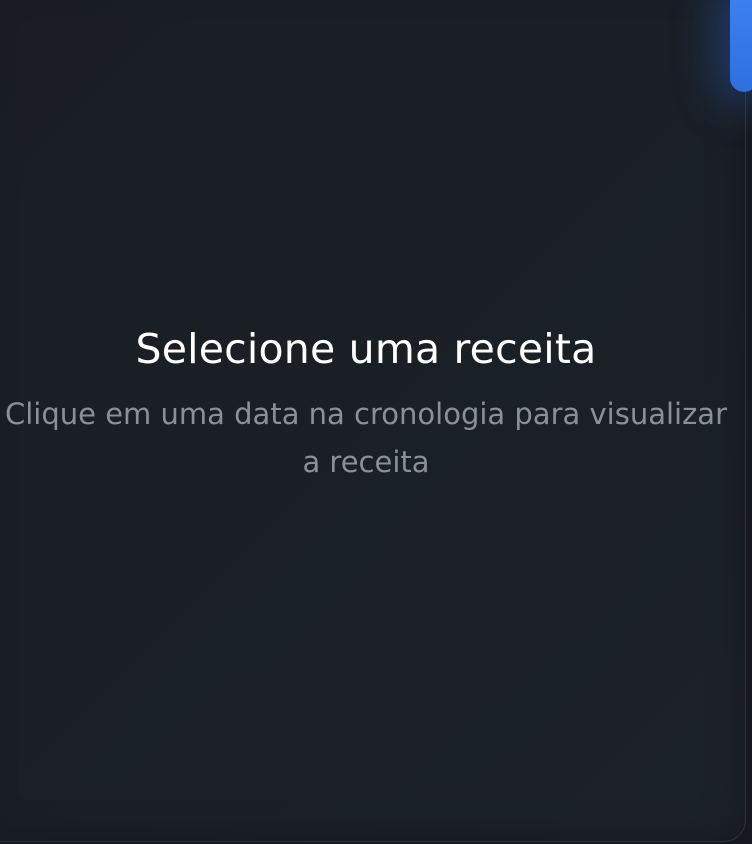 The width and height of the screenshot is (752, 844). What do you see at coordinates (741, 46) in the screenshot?
I see `accent-action-button` at bounding box center [741, 46].